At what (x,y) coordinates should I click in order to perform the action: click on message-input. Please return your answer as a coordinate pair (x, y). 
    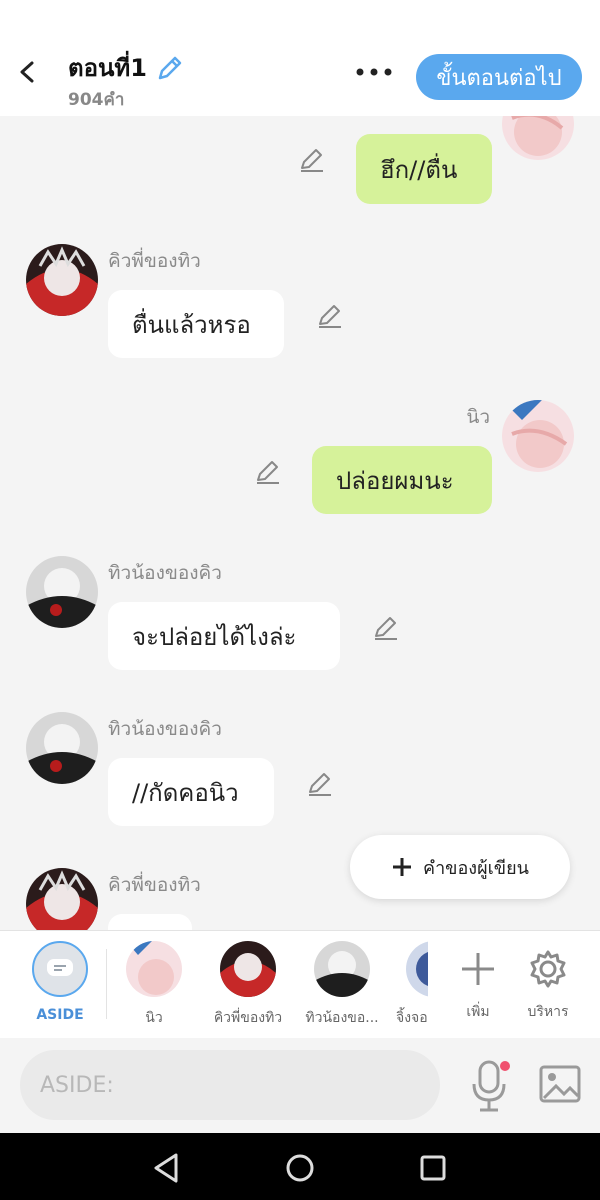
    Looking at the image, I should click on (230, 1085).